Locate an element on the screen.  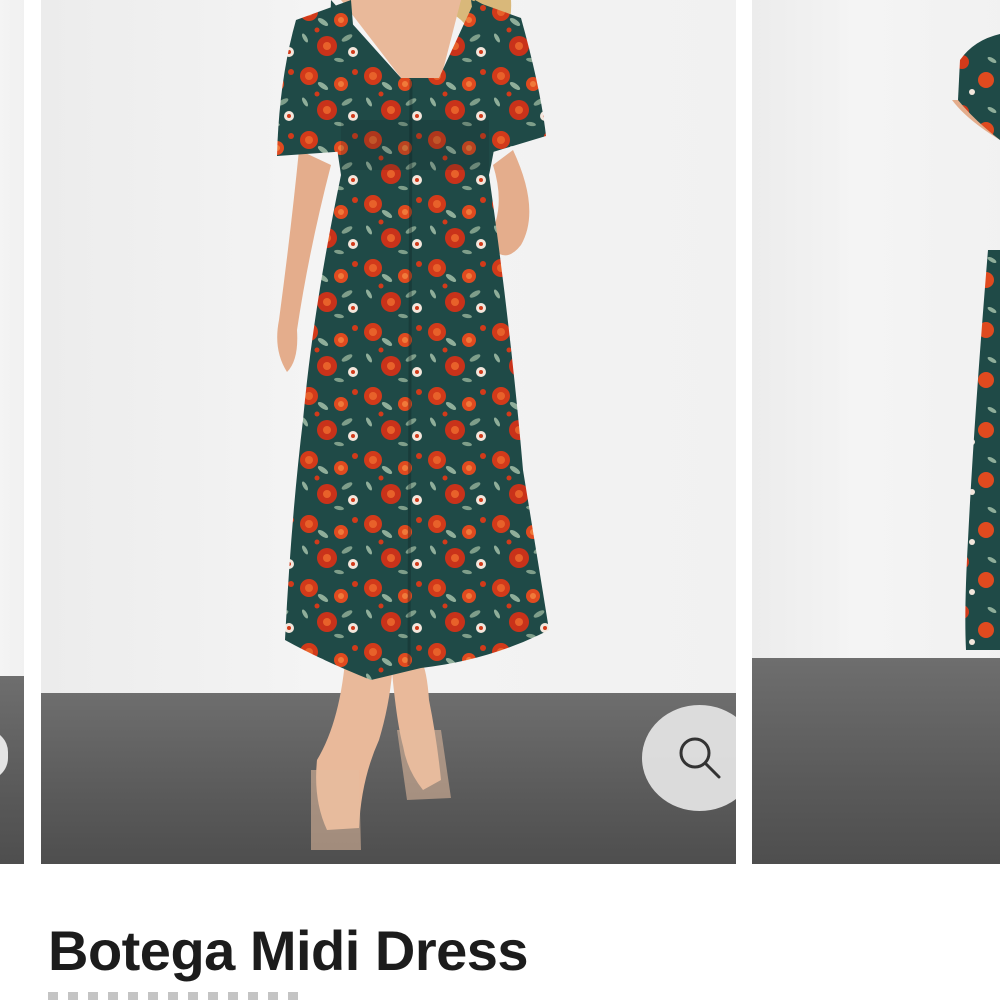
partially-visible-subtitle is located at coordinates (178, 996).